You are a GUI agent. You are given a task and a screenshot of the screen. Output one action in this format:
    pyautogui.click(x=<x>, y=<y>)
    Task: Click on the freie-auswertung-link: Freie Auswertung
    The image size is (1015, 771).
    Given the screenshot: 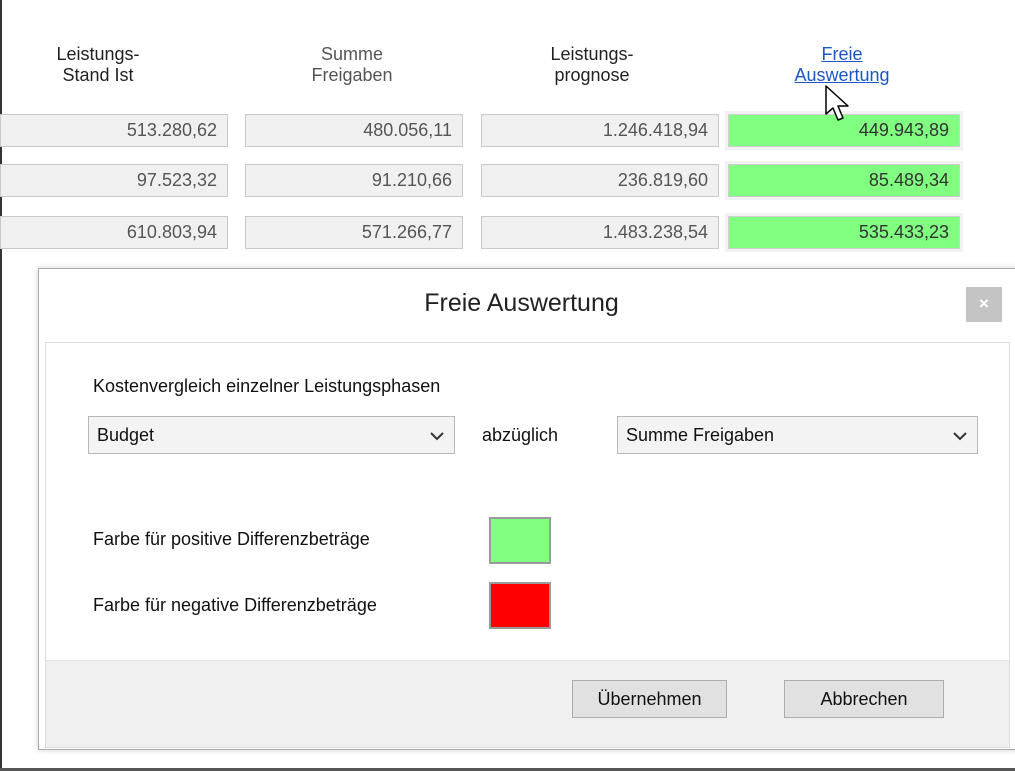 What is the action you would take?
    pyautogui.click(x=842, y=65)
    